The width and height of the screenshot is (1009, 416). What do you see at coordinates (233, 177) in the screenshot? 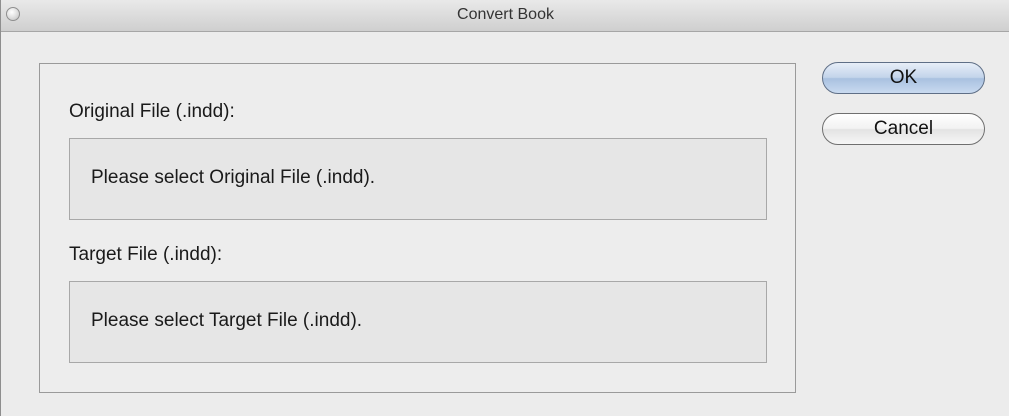
I see `original-file-placeholder: Please select Original File (.indd).` at bounding box center [233, 177].